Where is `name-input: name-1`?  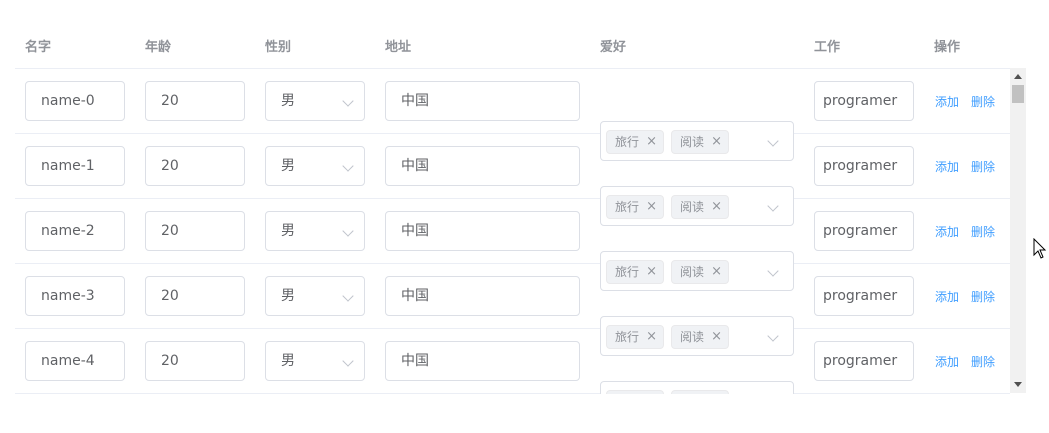 name-input: name-1 is located at coordinates (75, 166).